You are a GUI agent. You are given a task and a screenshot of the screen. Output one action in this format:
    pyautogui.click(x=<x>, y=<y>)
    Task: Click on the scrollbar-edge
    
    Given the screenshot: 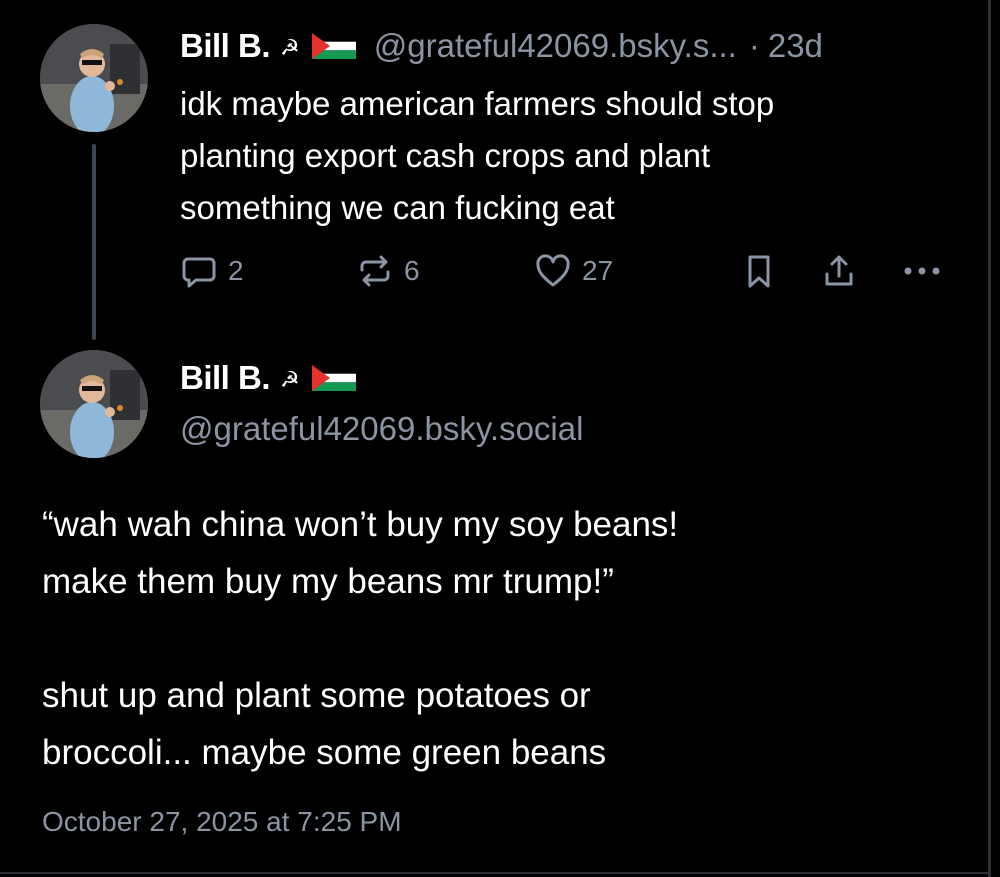 What is the action you would take?
    pyautogui.click(x=989, y=438)
    